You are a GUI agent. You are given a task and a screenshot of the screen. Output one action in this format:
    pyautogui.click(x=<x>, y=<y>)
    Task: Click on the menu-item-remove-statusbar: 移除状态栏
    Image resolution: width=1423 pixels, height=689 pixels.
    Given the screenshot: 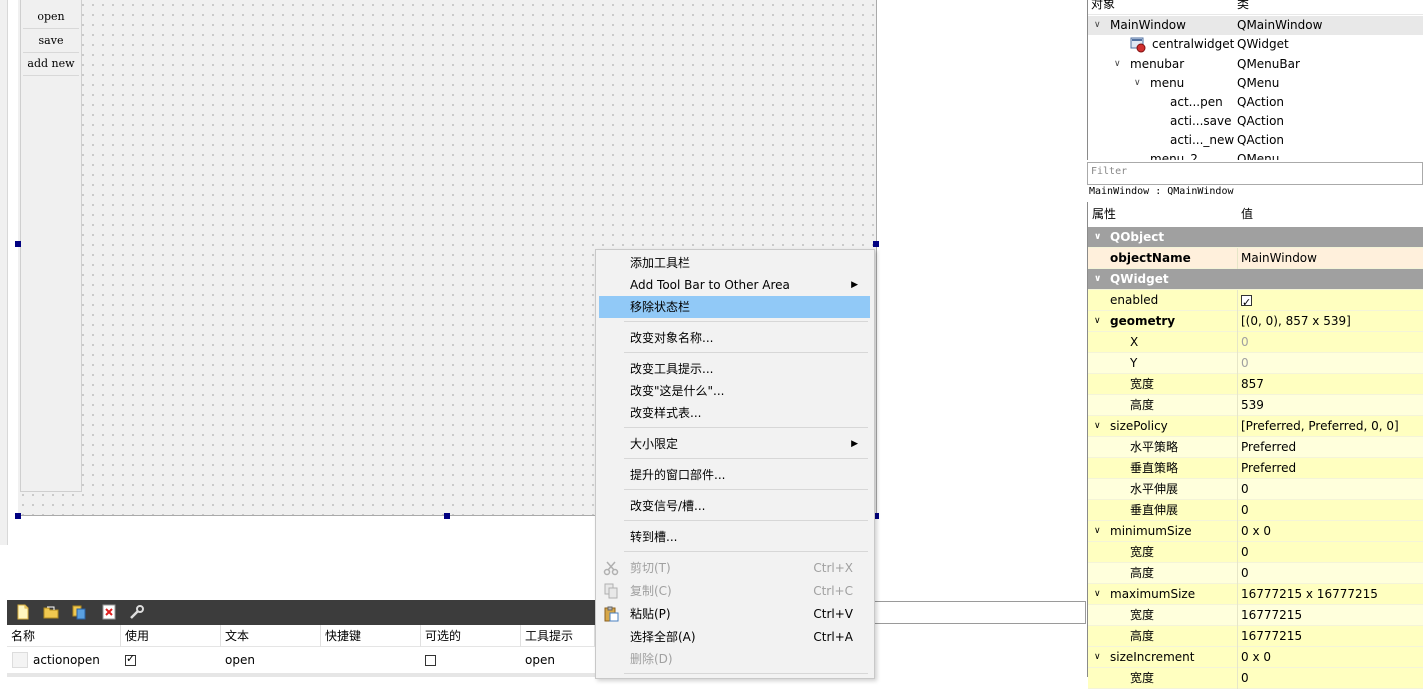 What is the action you would take?
    pyautogui.click(x=734, y=307)
    